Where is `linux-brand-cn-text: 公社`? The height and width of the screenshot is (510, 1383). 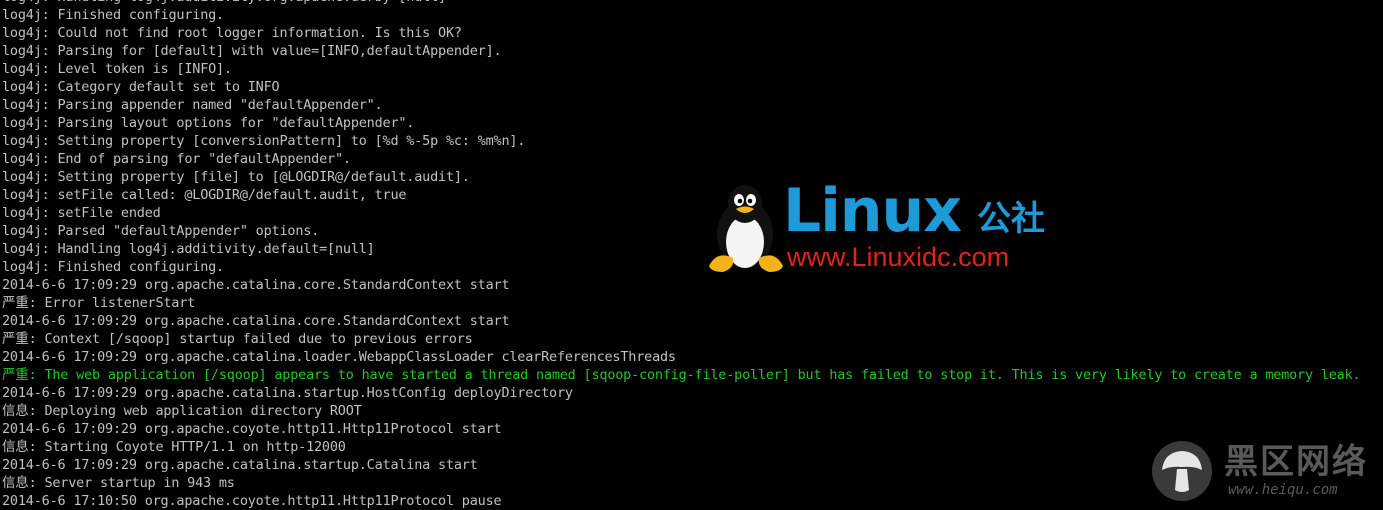
linux-brand-cn-text: 公社 is located at coordinates (1011, 219).